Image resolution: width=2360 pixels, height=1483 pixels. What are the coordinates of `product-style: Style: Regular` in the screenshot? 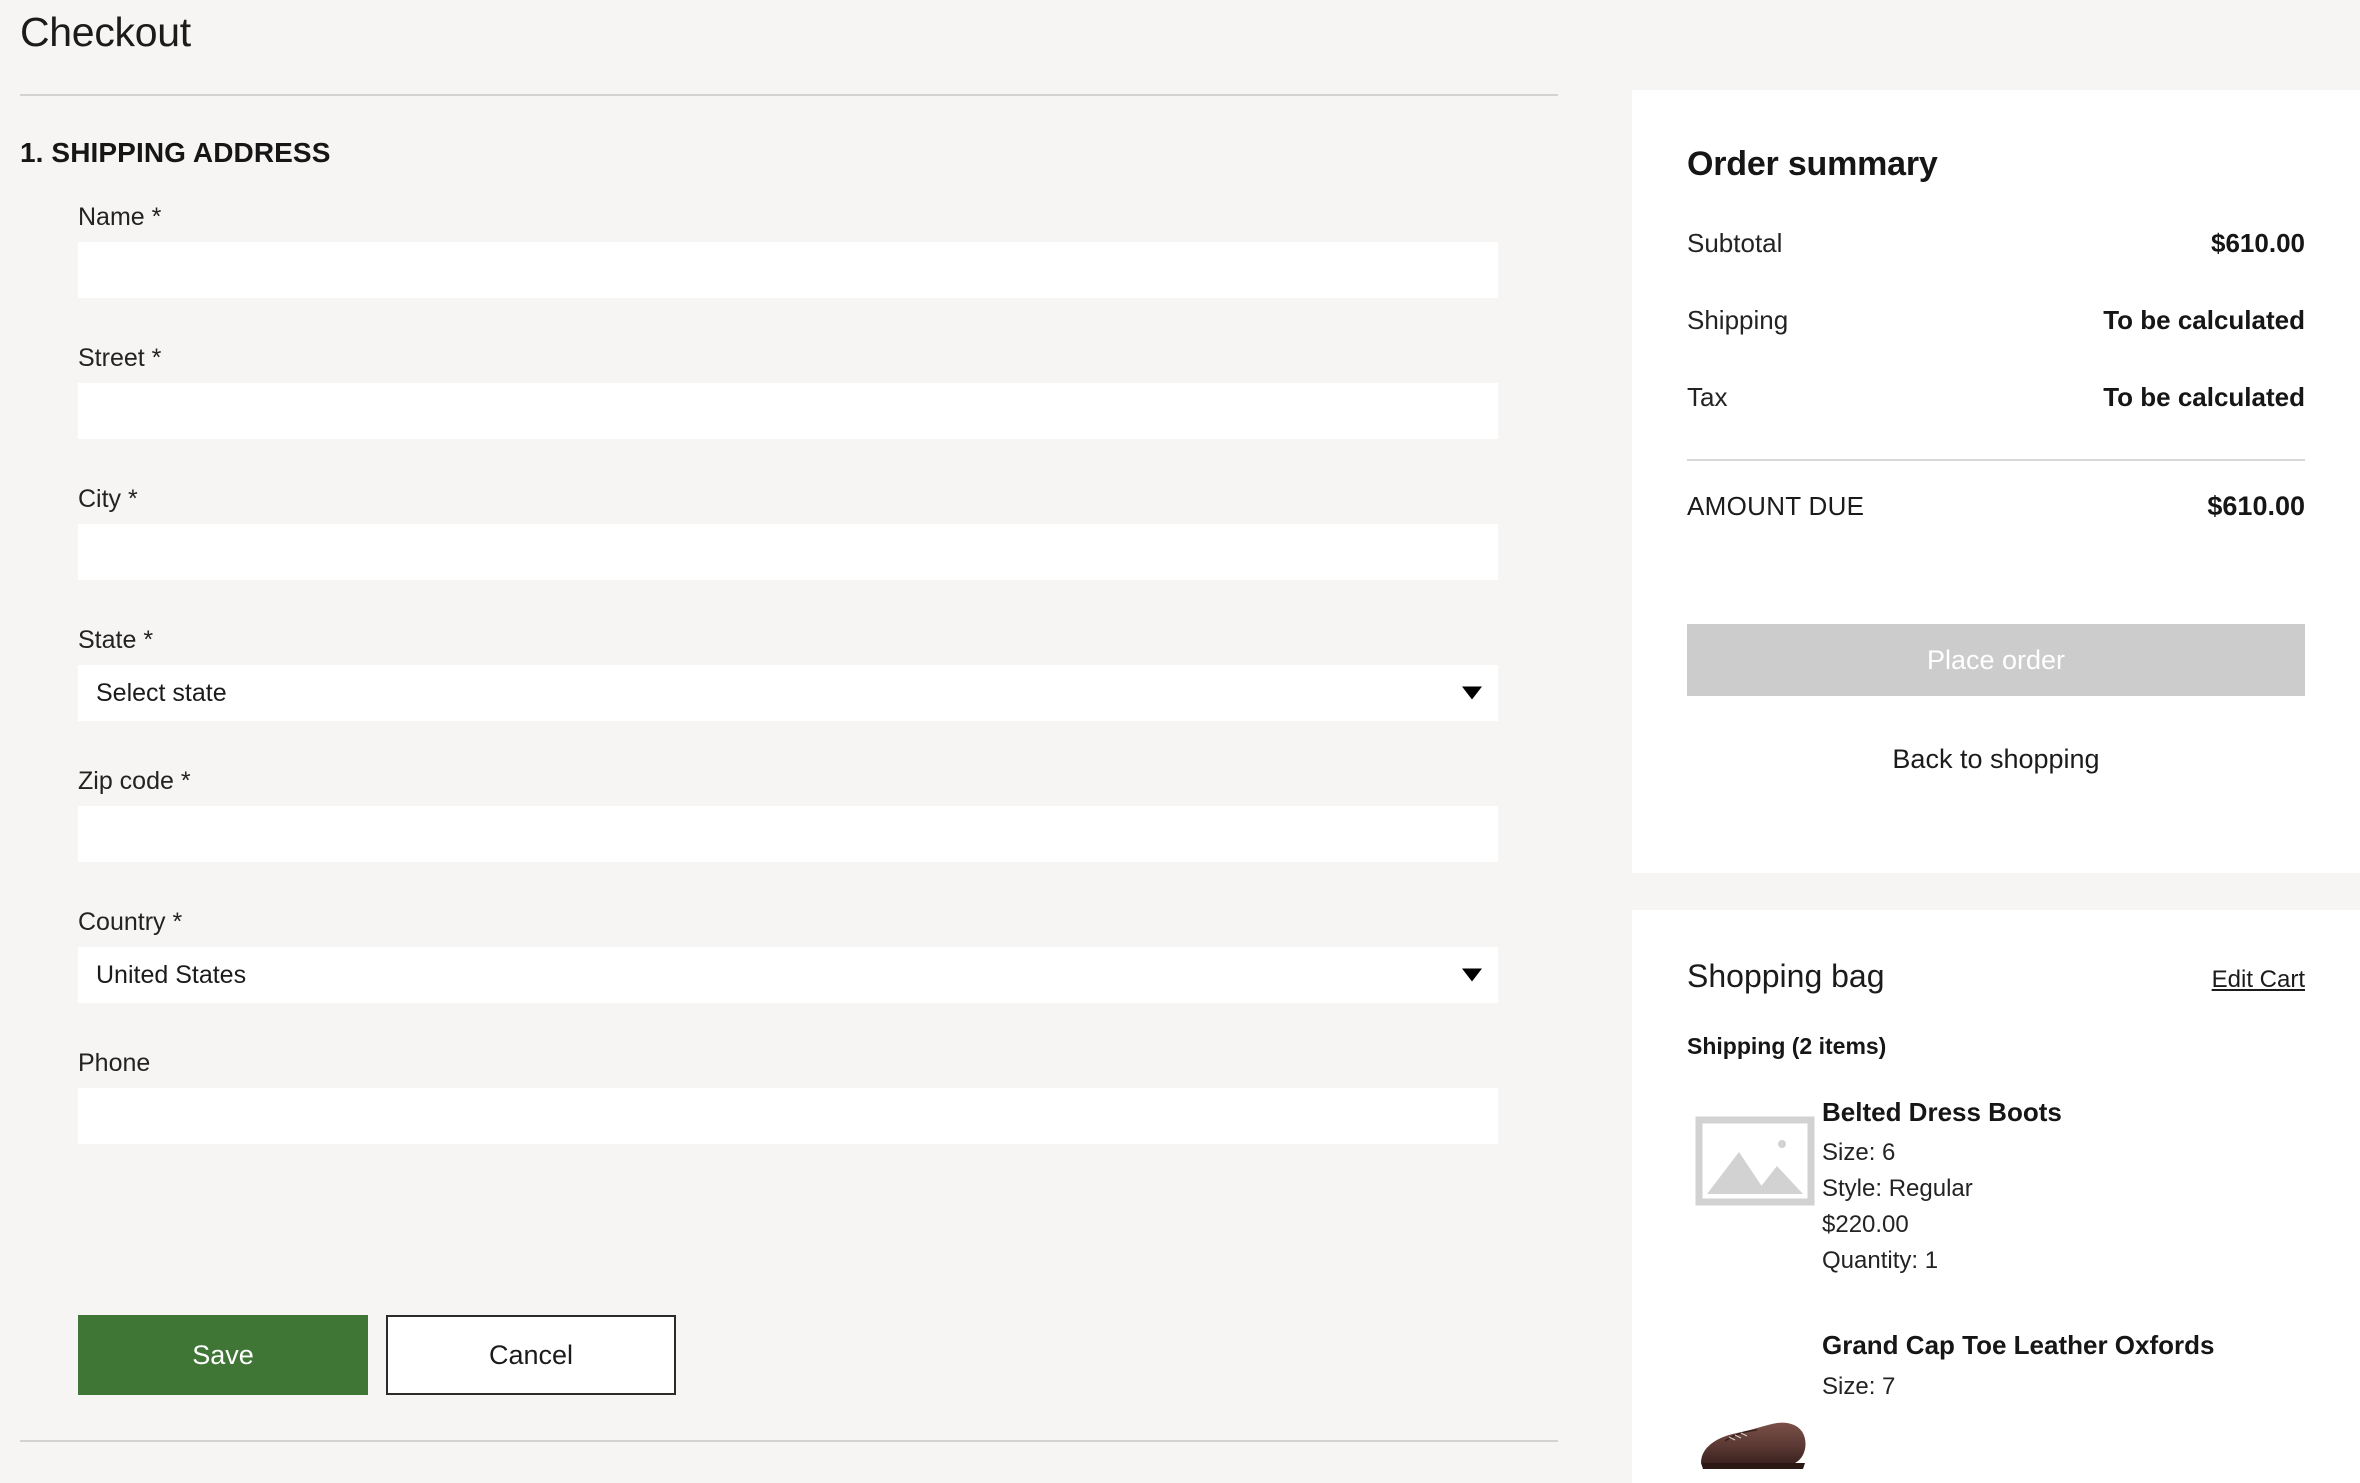 It's located at (1897, 1189).